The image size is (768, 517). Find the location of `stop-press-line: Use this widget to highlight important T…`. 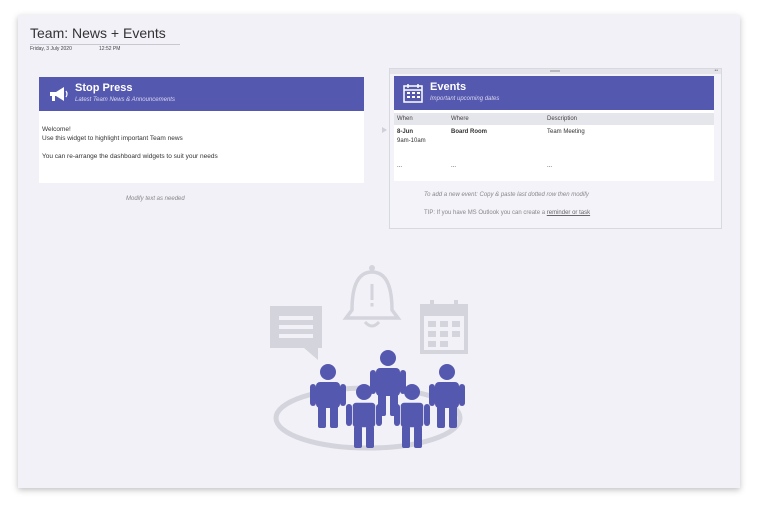

stop-press-line: Use this widget to highlight important T… is located at coordinates (112, 138).